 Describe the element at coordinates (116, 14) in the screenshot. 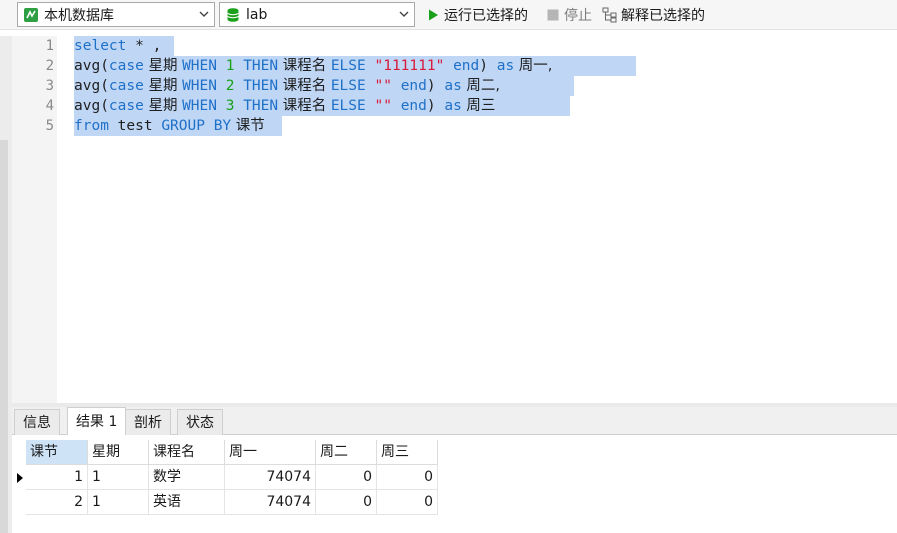

I see `connection-select: 本机数据库` at that location.